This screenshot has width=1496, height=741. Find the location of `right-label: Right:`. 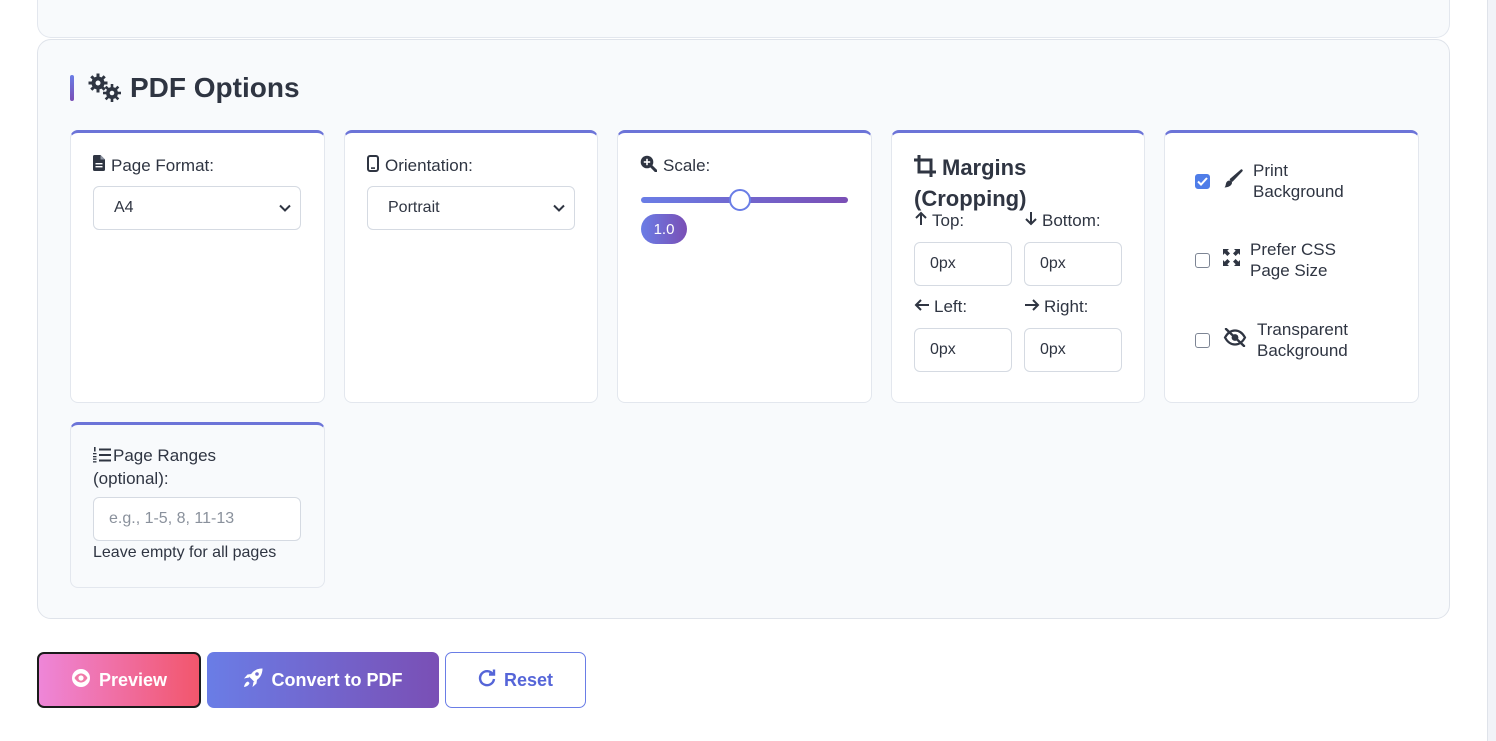

right-label: Right: is located at coordinates (1066, 306).